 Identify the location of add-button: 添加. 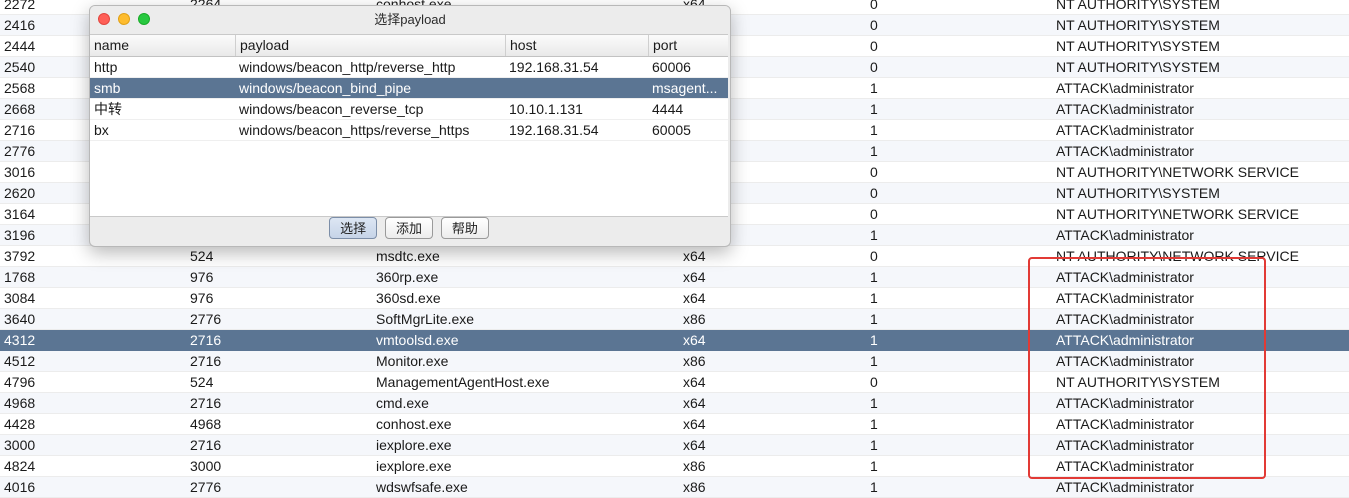
(408, 228).